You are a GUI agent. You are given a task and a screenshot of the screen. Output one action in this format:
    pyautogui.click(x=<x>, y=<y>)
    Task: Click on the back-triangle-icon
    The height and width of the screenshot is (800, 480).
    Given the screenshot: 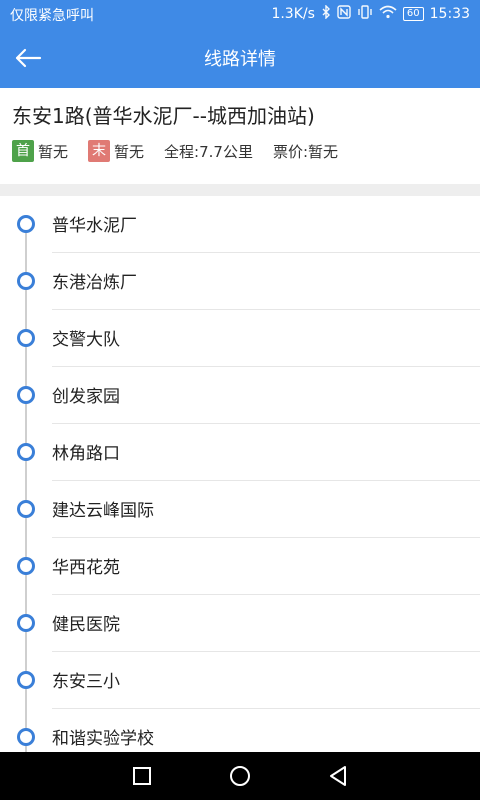 What is the action you would take?
    pyautogui.click(x=338, y=776)
    